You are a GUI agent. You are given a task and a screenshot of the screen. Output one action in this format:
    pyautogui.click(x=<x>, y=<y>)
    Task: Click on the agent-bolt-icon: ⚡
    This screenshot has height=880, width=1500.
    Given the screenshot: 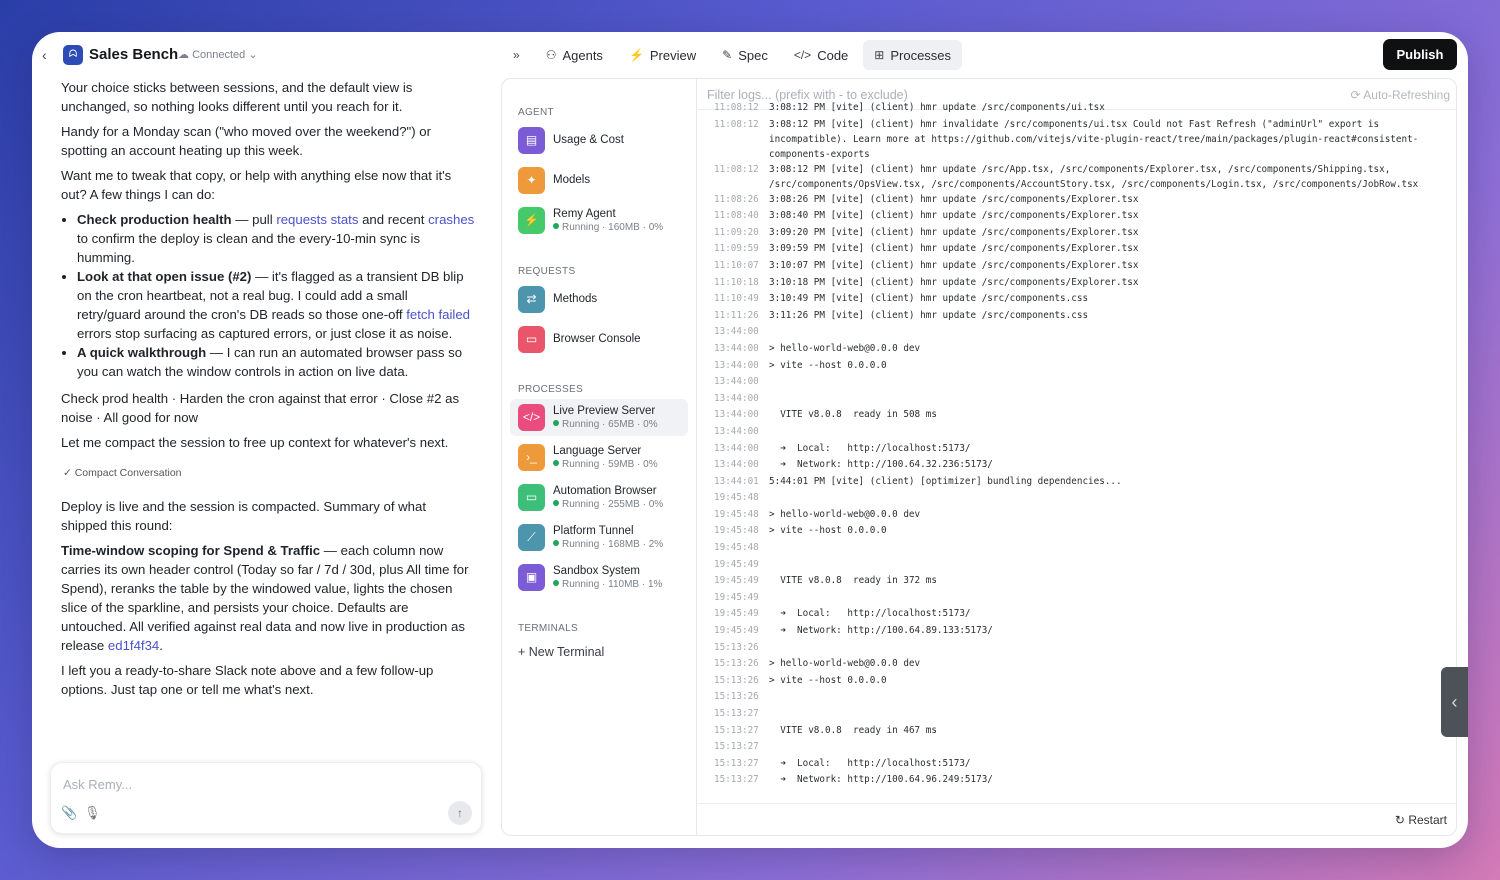 What is the action you would take?
    pyautogui.click(x=531, y=220)
    